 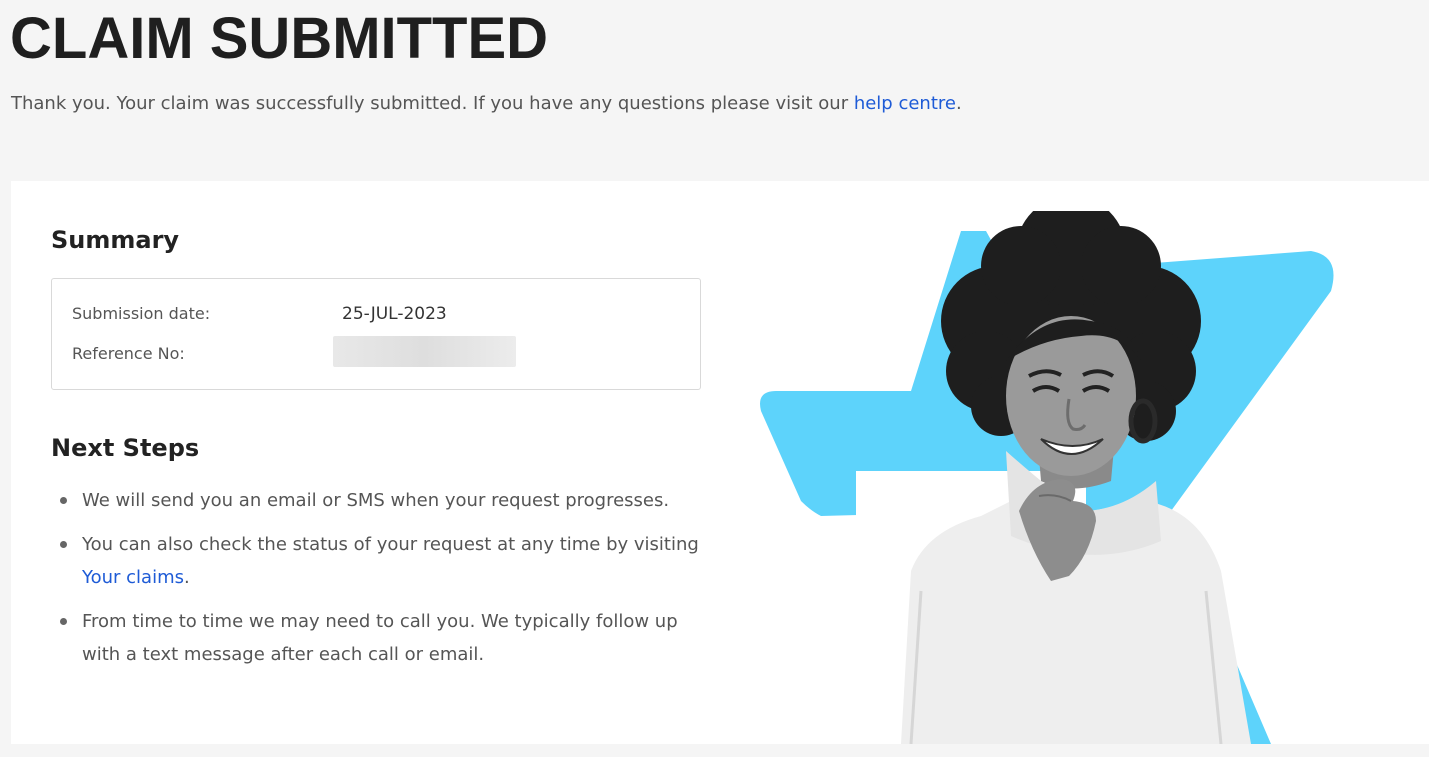 What do you see at coordinates (905, 103) in the screenshot?
I see `help-centre-link: help centre` at bounding box center [905, 103].